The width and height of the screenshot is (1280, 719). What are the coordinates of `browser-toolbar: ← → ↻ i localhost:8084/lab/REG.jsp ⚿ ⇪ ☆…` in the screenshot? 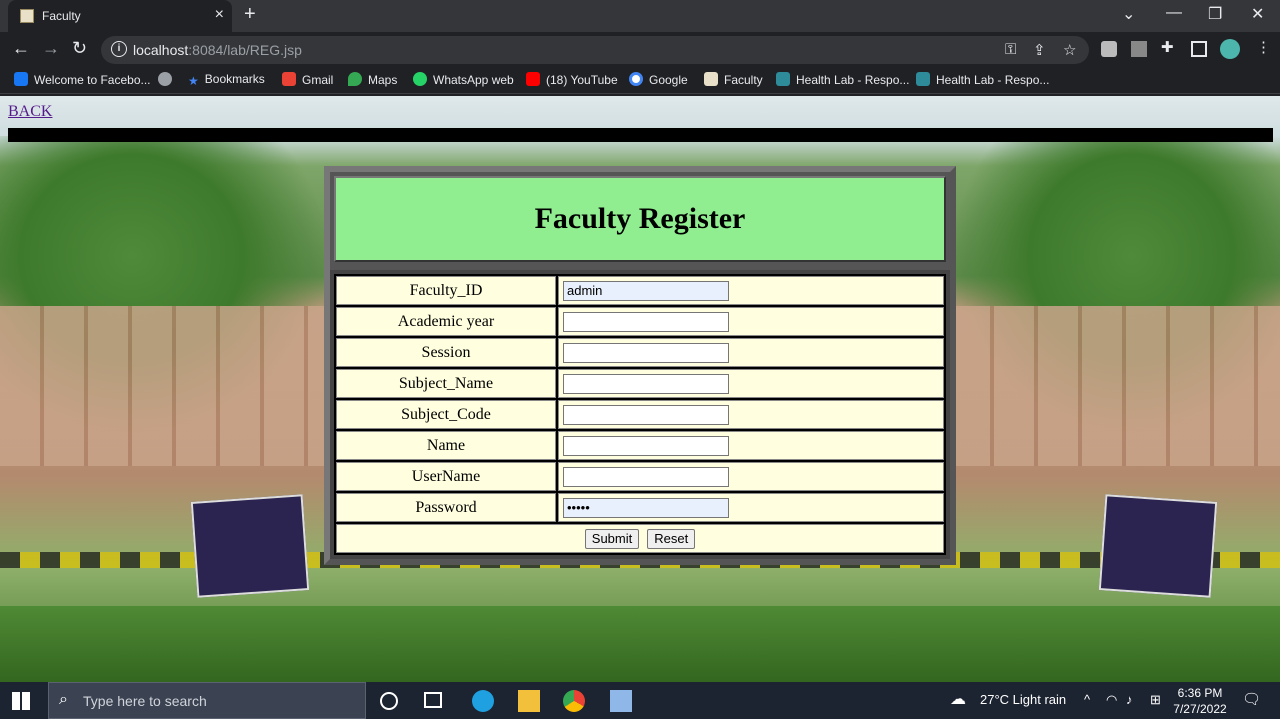 It's located at (640, 49).